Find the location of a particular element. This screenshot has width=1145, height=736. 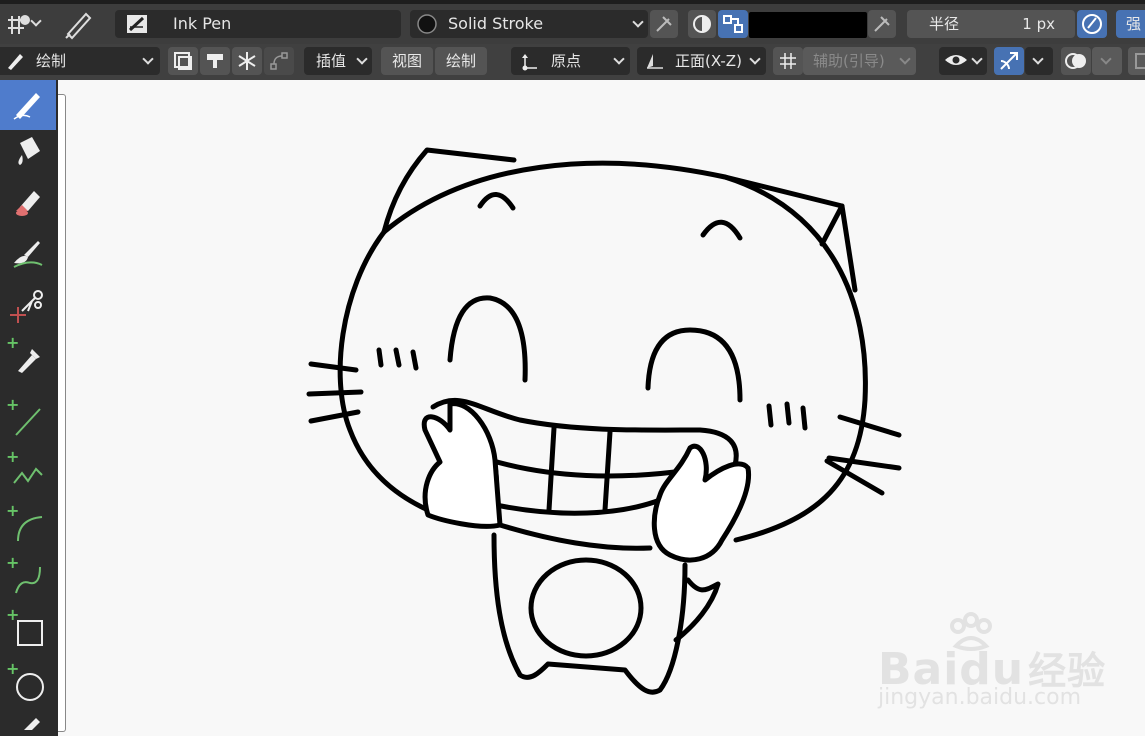

draw-tool is located at coordinates (28, 105).